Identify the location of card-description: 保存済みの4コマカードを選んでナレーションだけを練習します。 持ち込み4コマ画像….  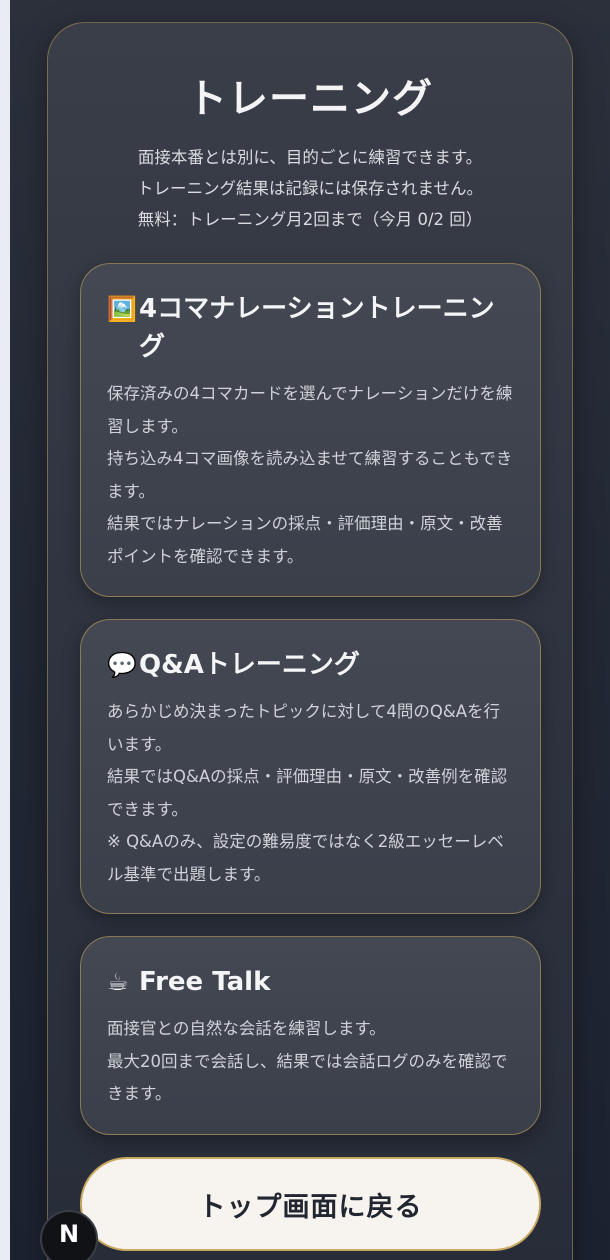
(311, 475).